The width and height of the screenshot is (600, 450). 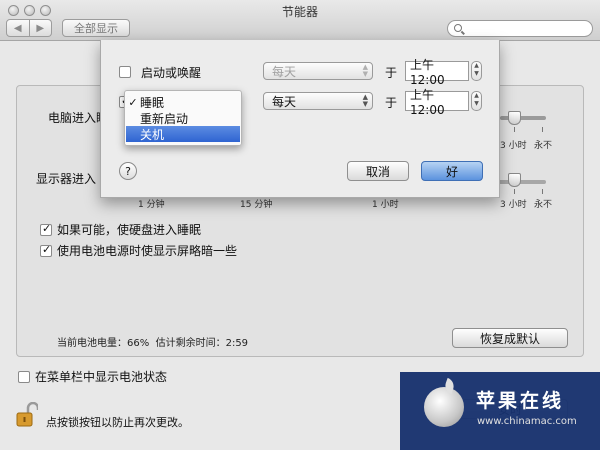 I want to click on forward-arrow-icon: ▶, so click(x=40, y=28).